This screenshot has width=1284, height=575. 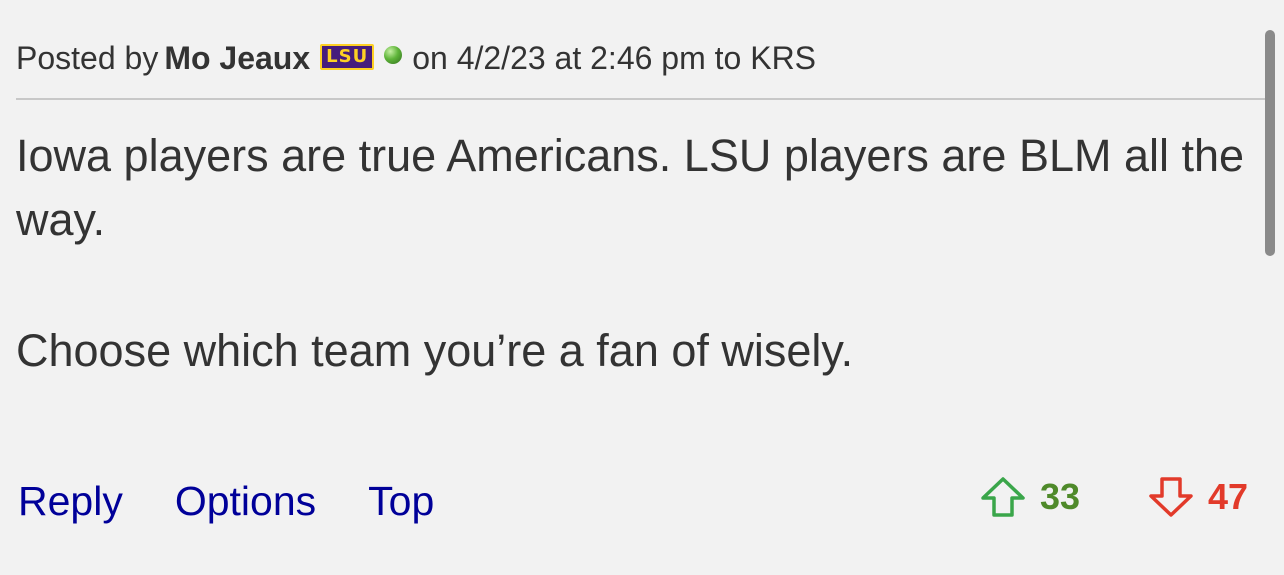 I want to click on top-link: Top, so click(x=401, y=501).